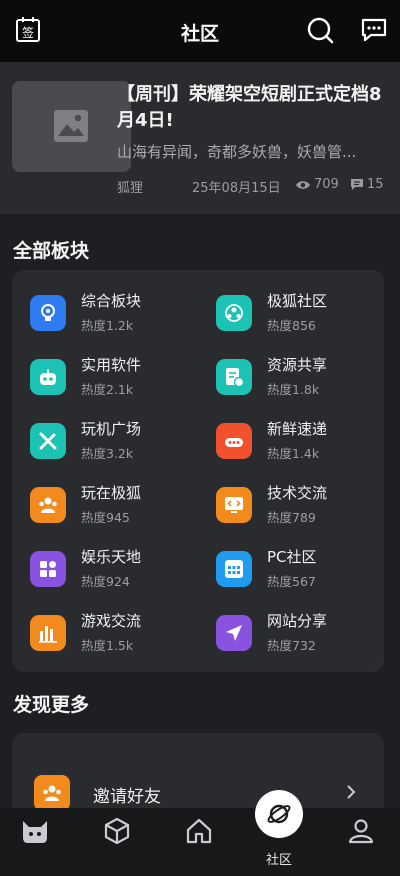 This screenshot has height=876, width=400. I want to click on message-icon, so click(374, 30).